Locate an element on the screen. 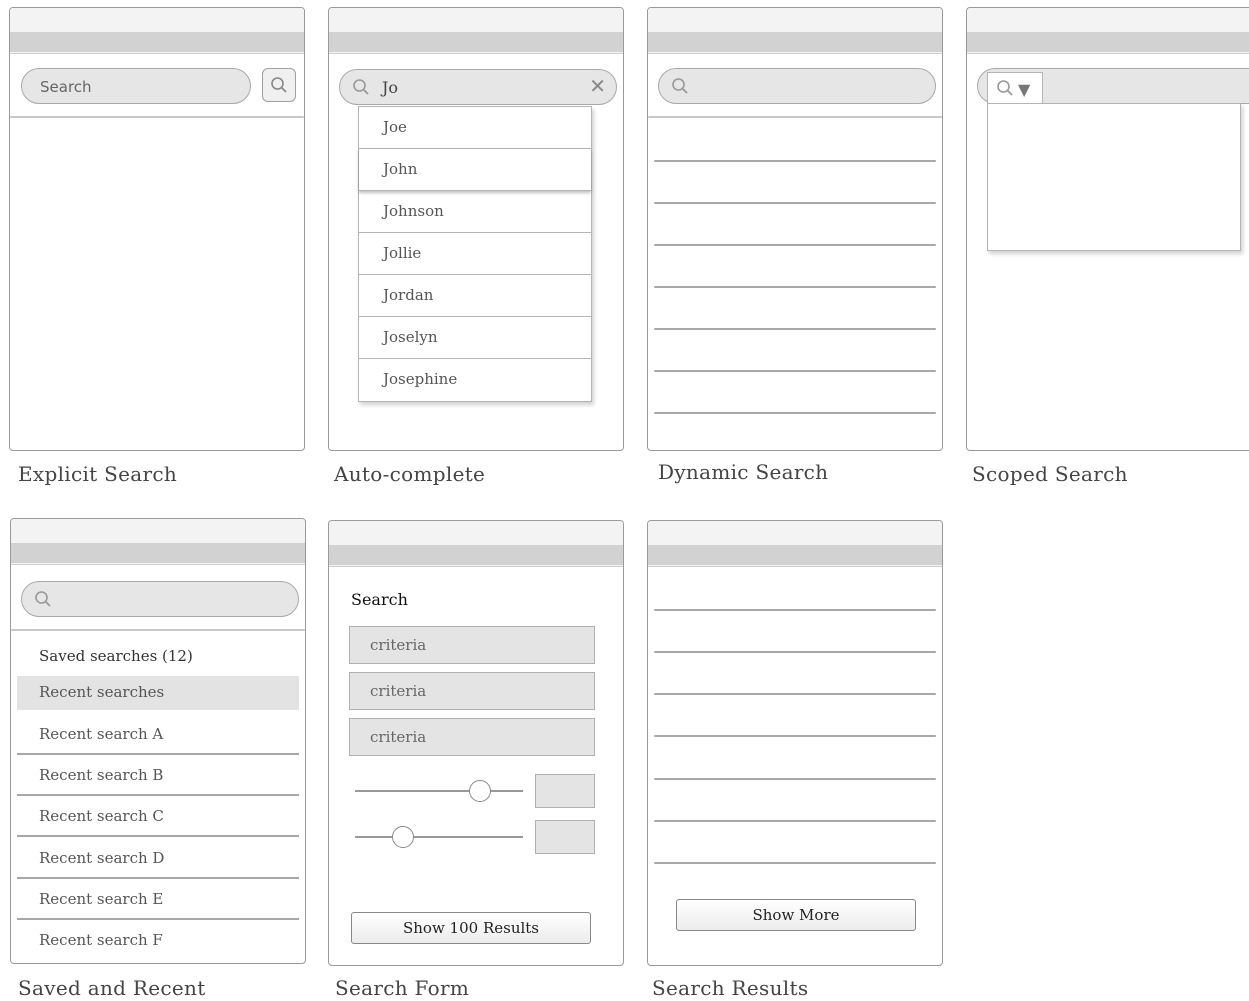 The image size is (1249, 1001). scope-menu is located at coordinates (1114, 177).